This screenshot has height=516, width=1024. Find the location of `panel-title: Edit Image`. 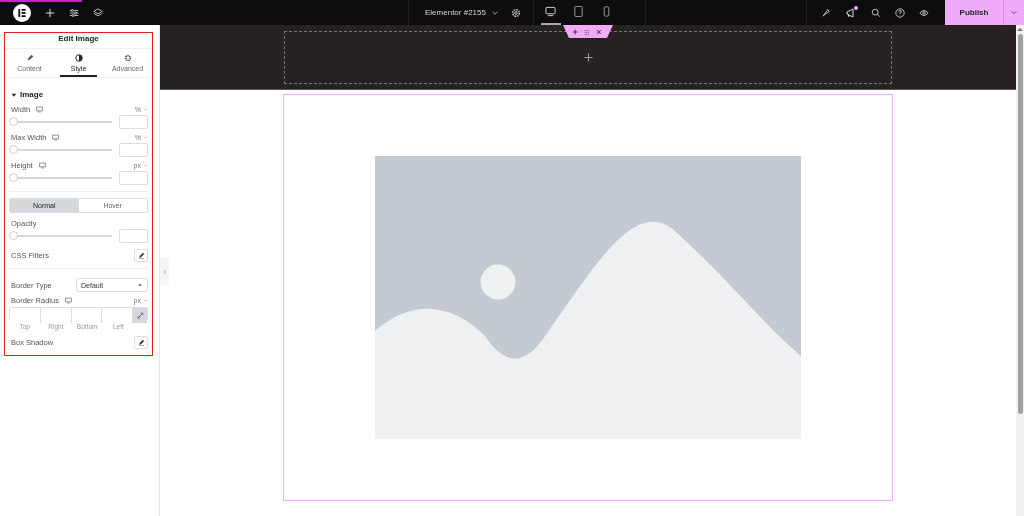

panel-title: Edit Image is located at coordinates (78, 41).